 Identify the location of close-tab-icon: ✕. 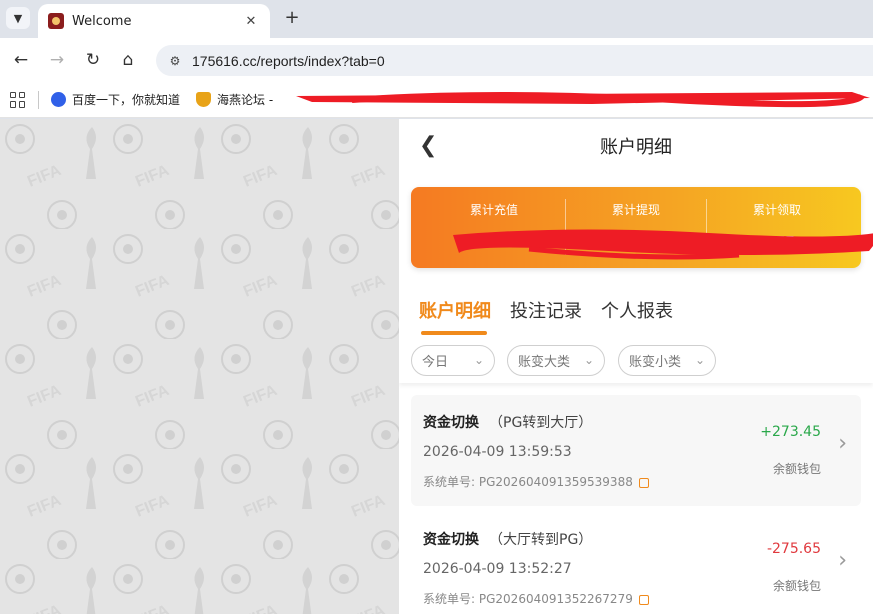
(251, 21).